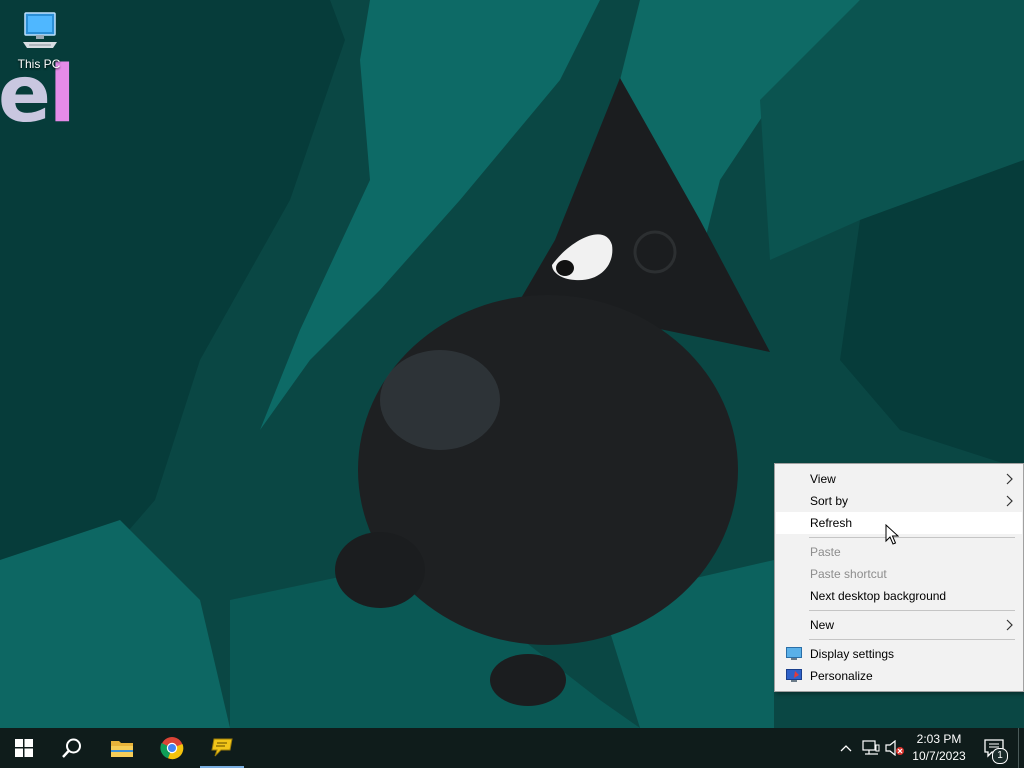 Image resolution: width=1024 pixels, height=768 pixels. What do you see at coordinates (40, 30) in the screenshot?
I see `computer-icon` at bounding box center [40, 30].